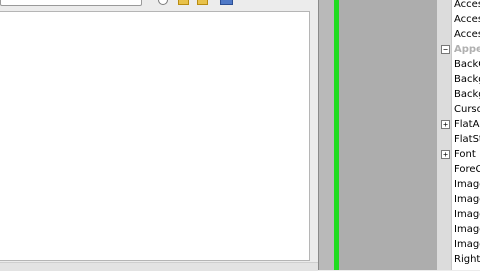 Image resolution: width=480 pixels, height=271 pixels. Describe the element at coordinates (465, 154) in the screenshot. I see `property-name: Font` at that location.